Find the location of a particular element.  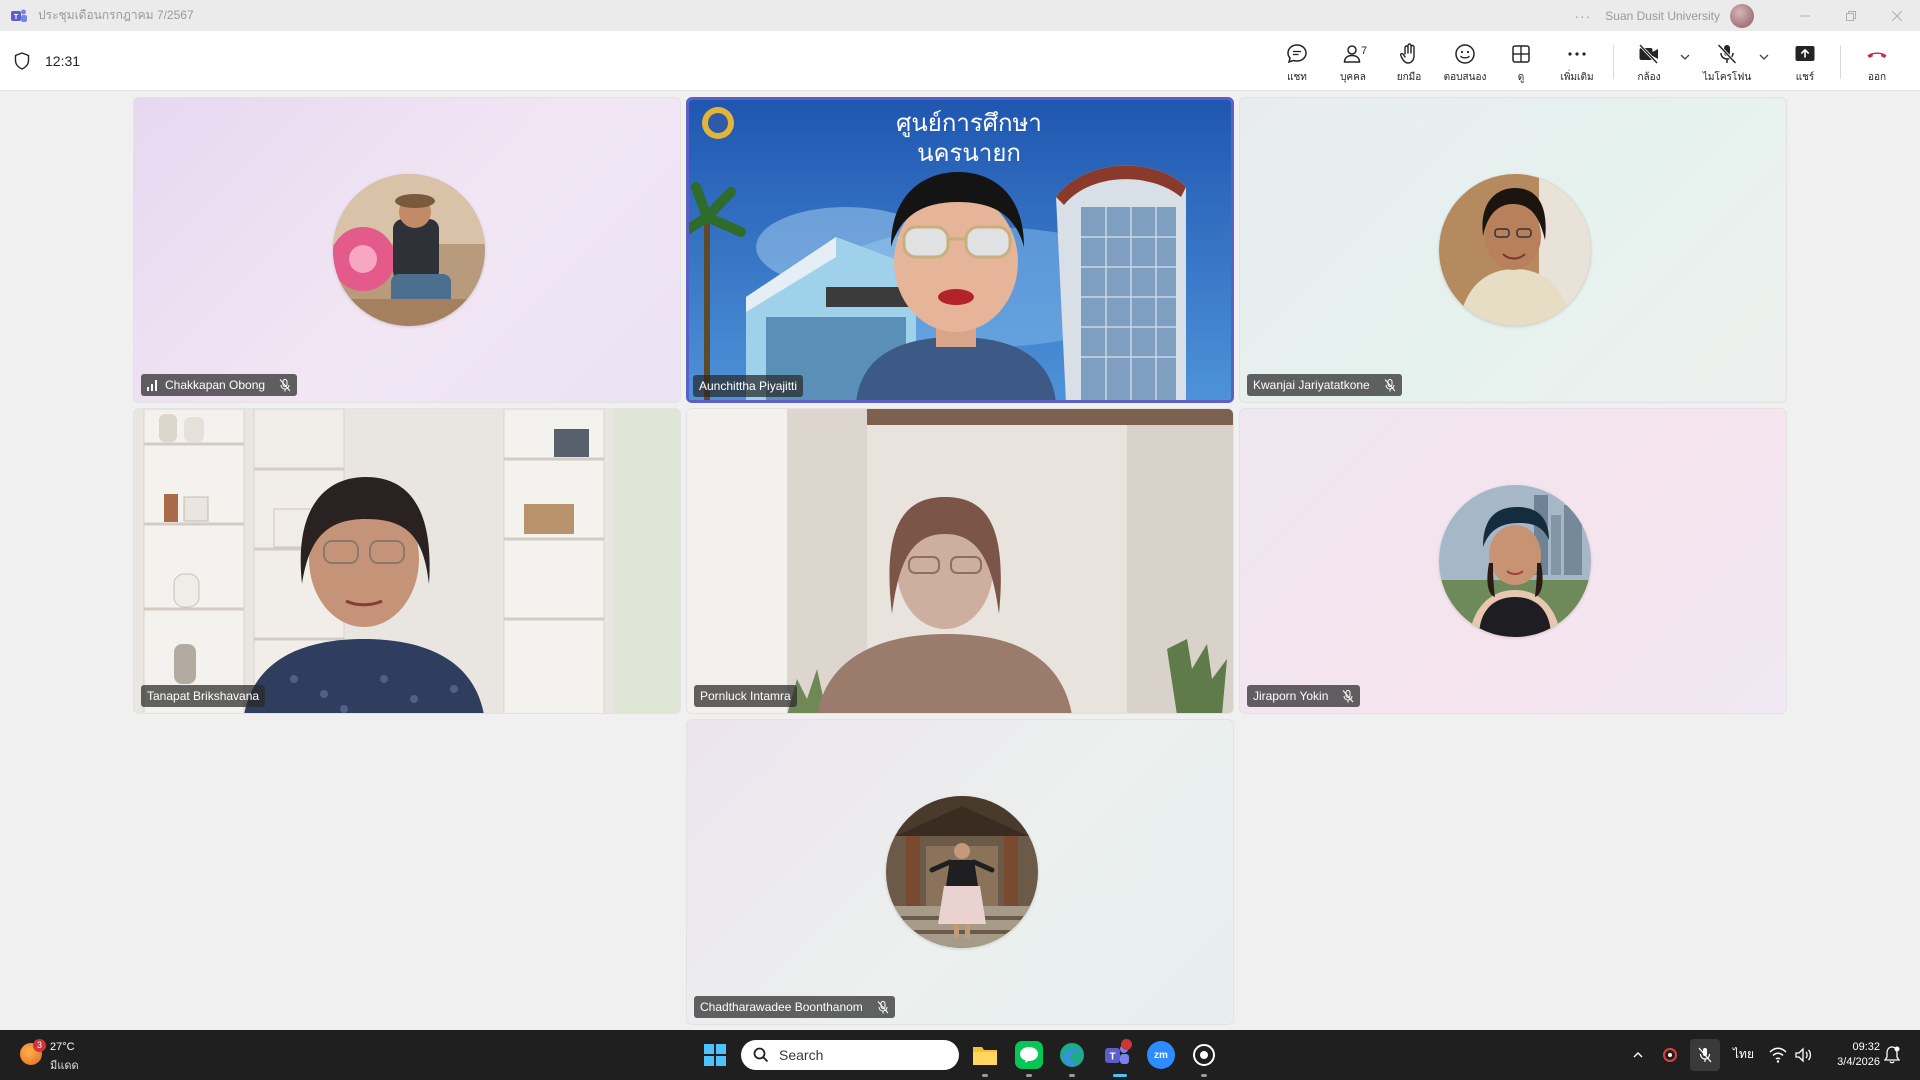

volume-icon is located at coordinates (1804, 1055).